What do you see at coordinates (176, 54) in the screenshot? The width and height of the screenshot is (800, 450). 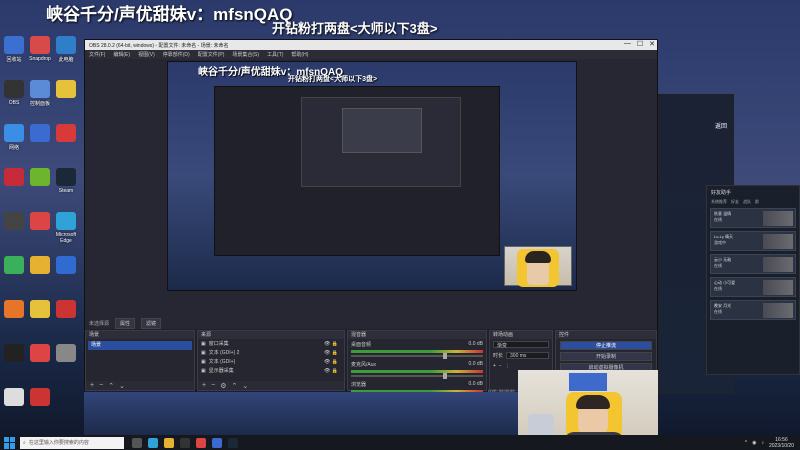 I see `menu-item: 停靠部件(D)` at bounding box center [176, 54].